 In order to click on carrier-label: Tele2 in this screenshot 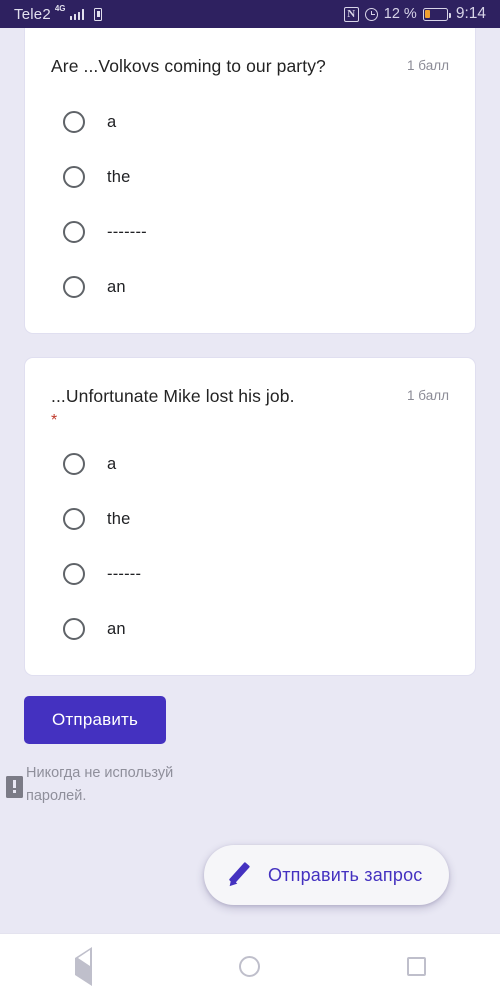, I will do `click(32, 14)`.